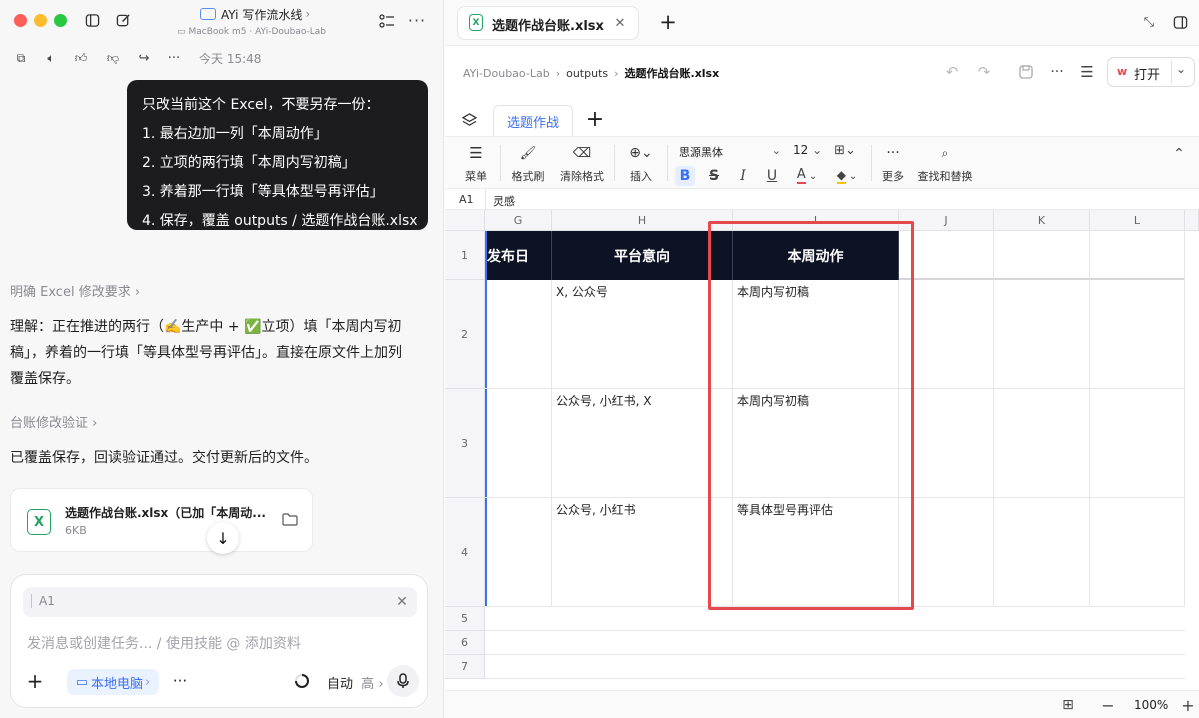  I want to click on row-header: 3, so click(465, 443).